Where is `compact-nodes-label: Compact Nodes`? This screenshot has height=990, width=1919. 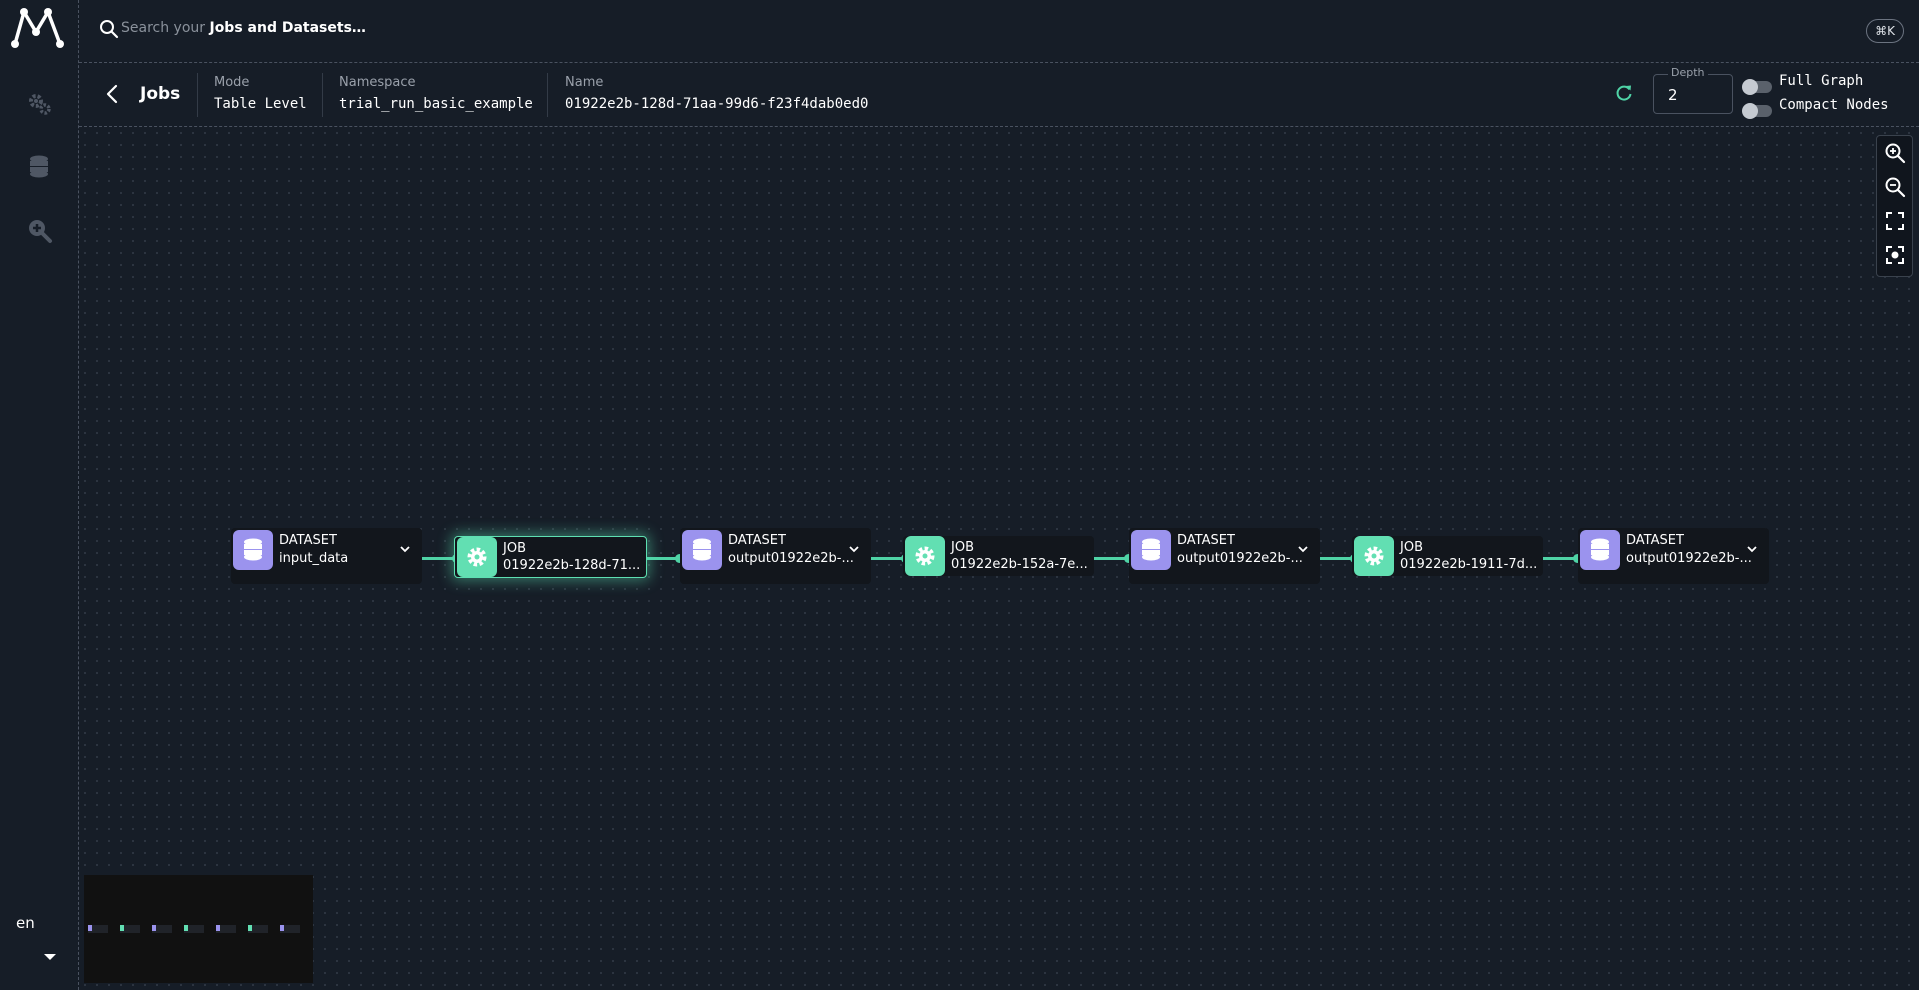
compact-nodes-label: Compact Nodes is located at coordinates (1834, 105).